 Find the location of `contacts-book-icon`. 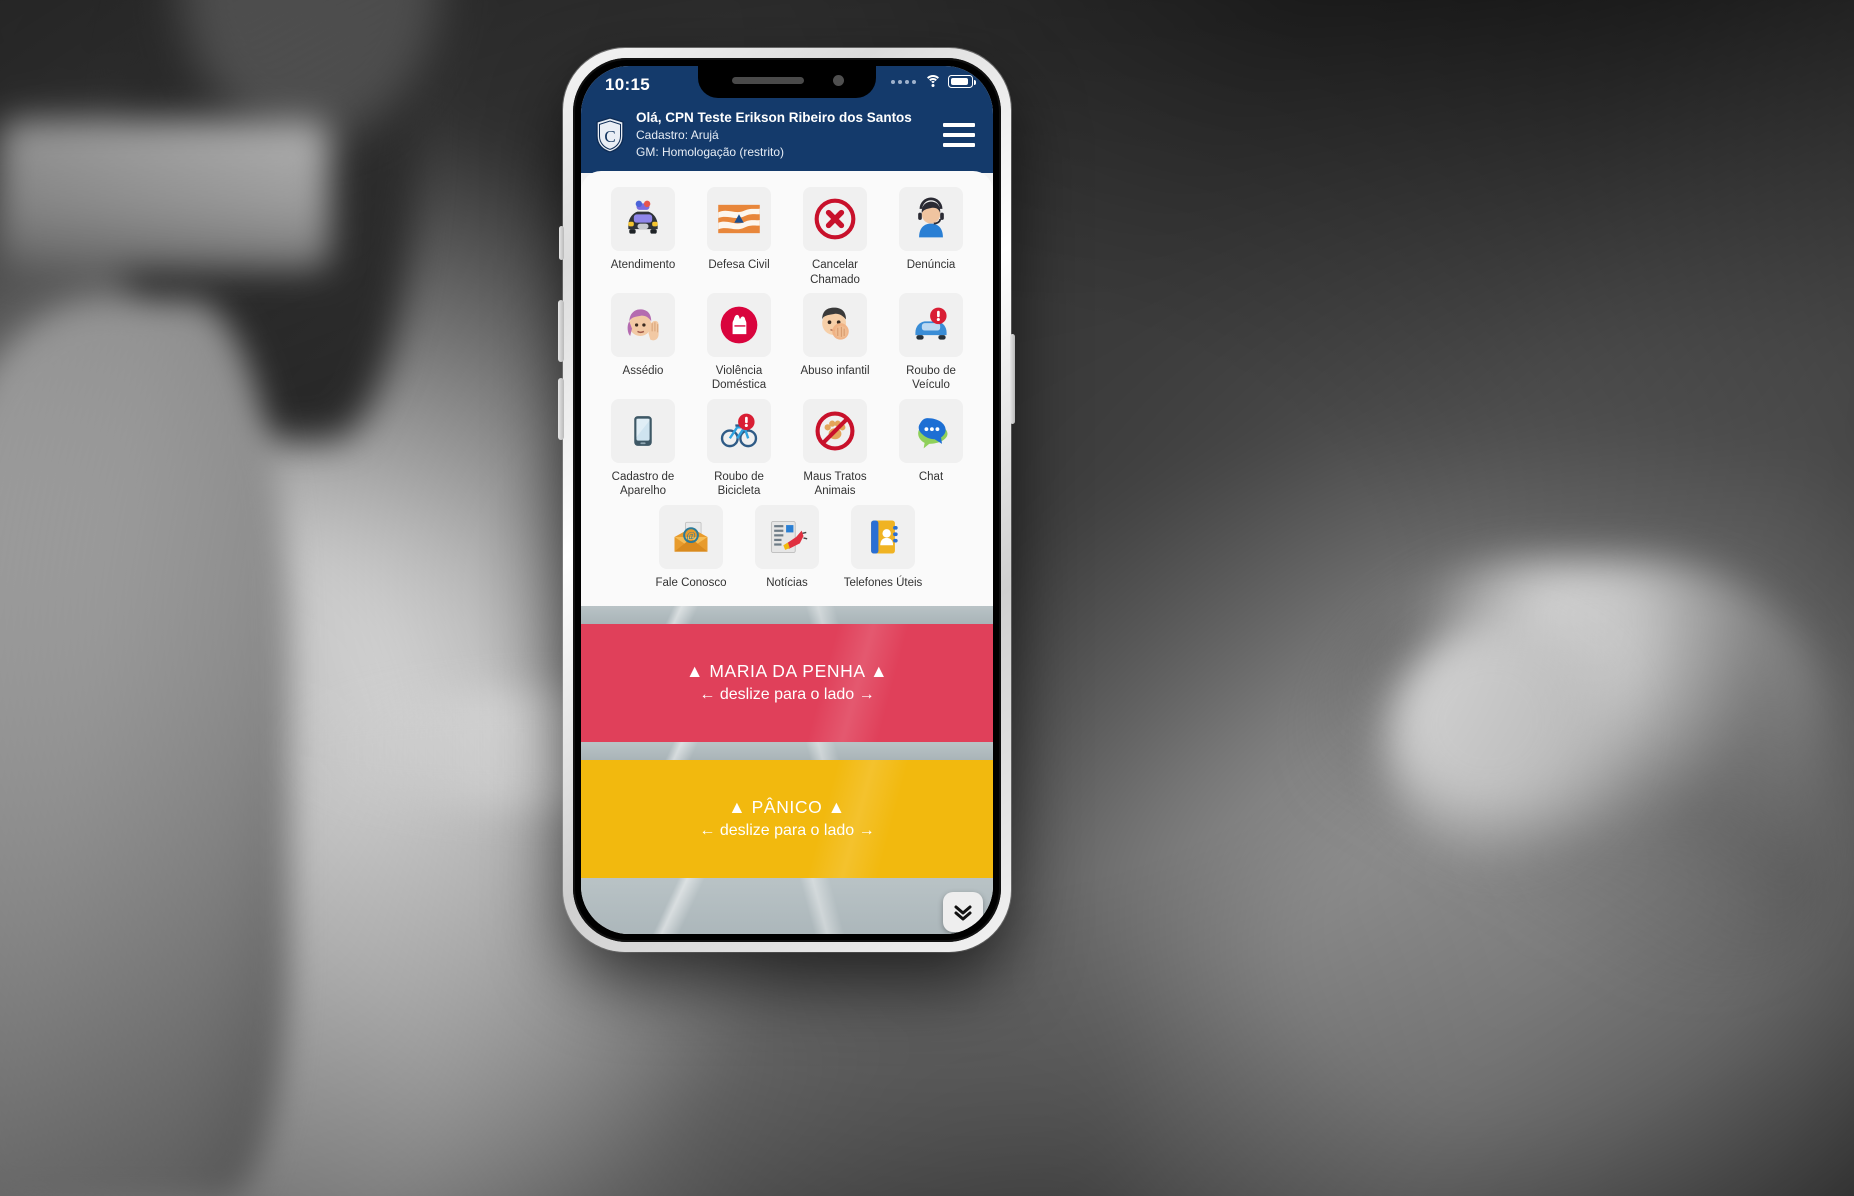

contacts-book-icon is located at coordinates (883, 536).